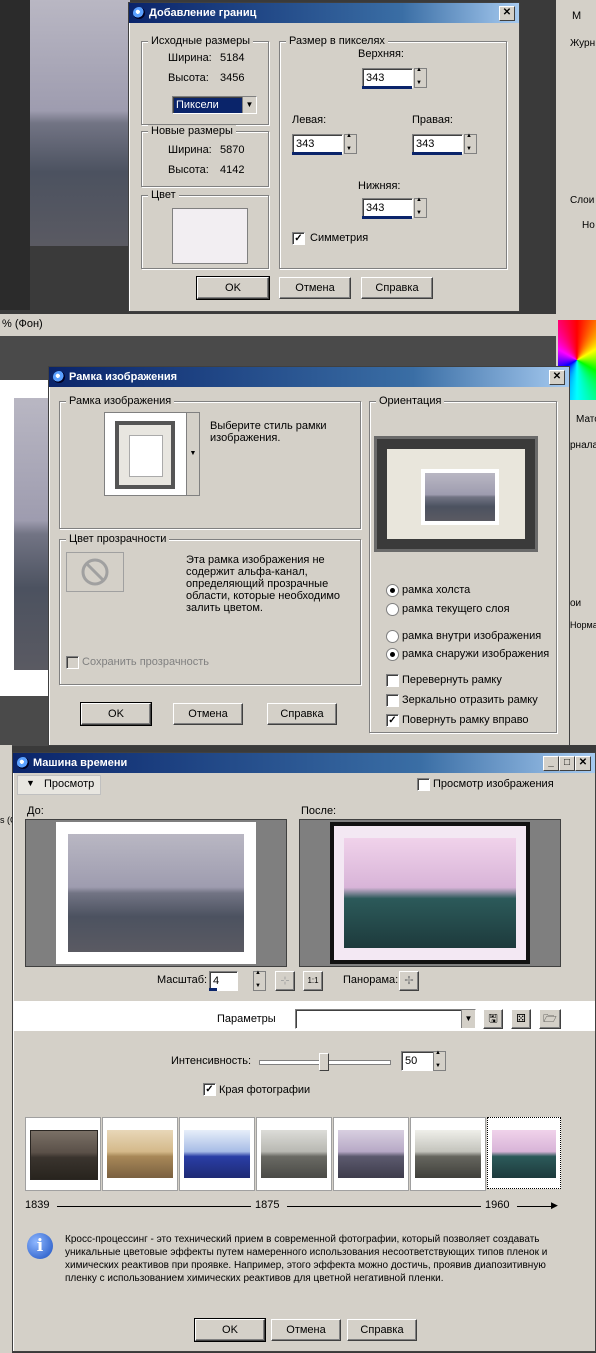  I want to click on bg-right-item: Норма, so click(583, 625).